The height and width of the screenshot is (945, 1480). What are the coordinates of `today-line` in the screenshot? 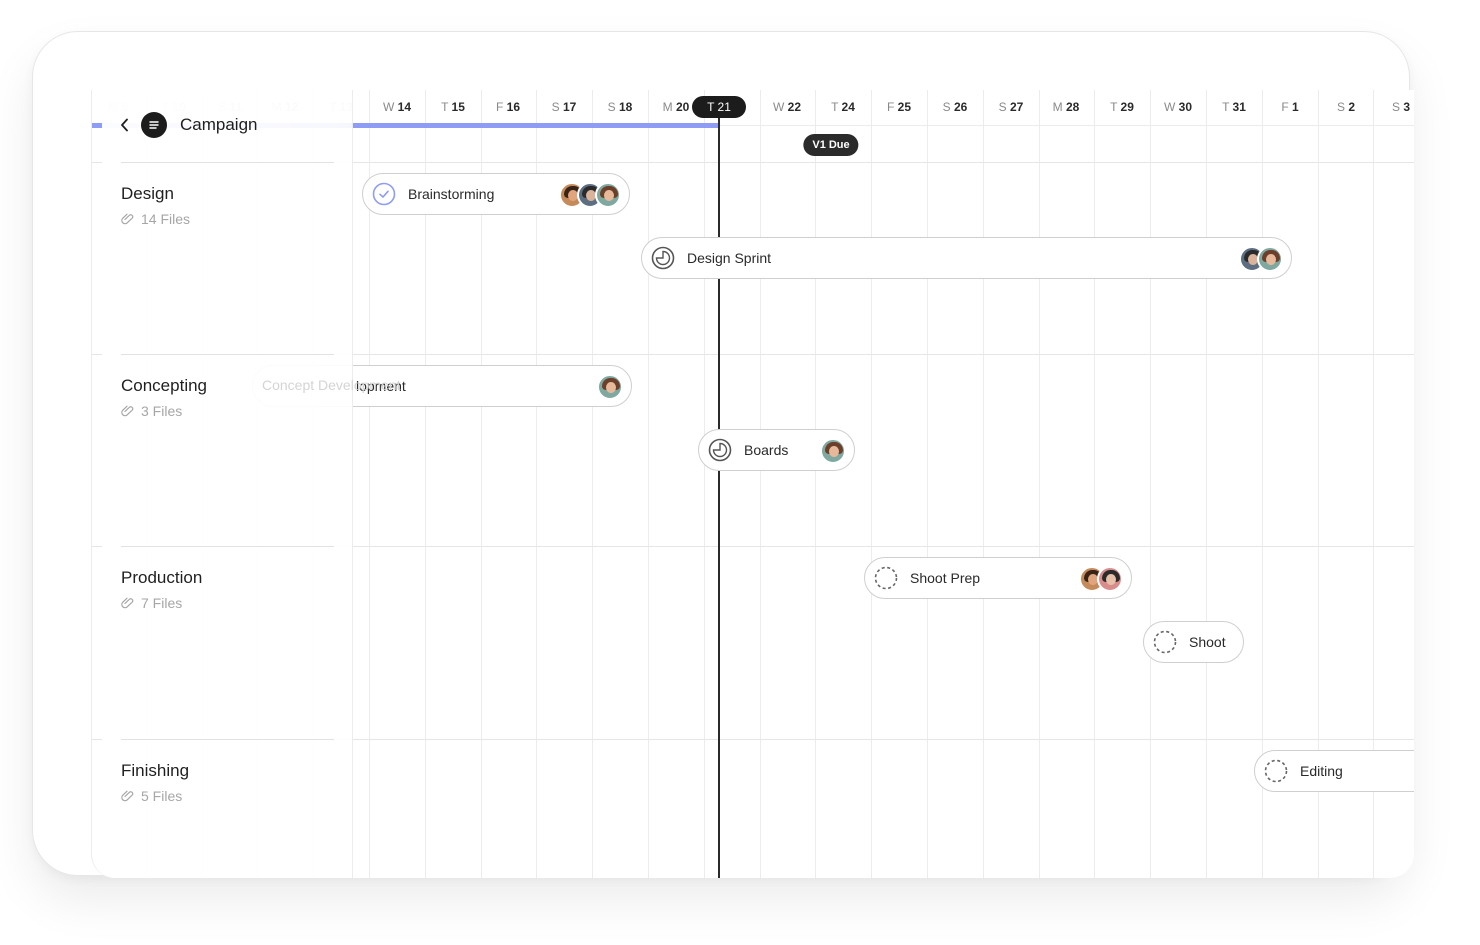 It's located at (719, 498).